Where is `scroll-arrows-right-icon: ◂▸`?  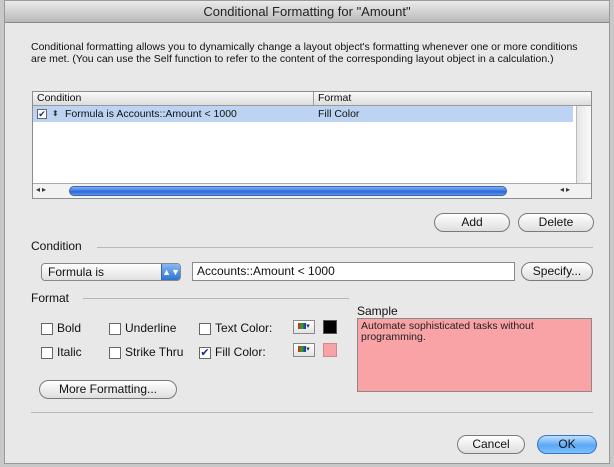
scroll-arrows-right-icon: ◂▸ is located at coordinates (566, 189).